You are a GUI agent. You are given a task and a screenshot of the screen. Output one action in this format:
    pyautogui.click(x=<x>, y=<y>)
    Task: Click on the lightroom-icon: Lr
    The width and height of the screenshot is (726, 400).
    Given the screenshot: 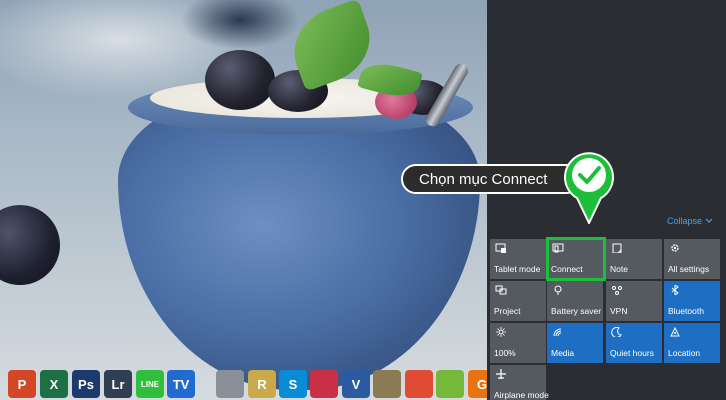 What is the action you would take?
    pyautogui.click(x=118, y=384)
    